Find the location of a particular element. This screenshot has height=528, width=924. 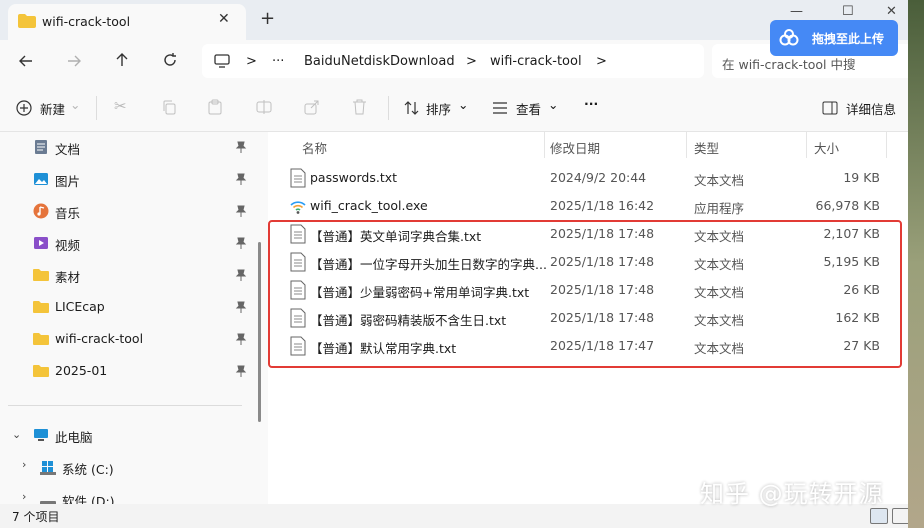

sidebar-item-sucai: 素材 is located at coordinates (130, 275).